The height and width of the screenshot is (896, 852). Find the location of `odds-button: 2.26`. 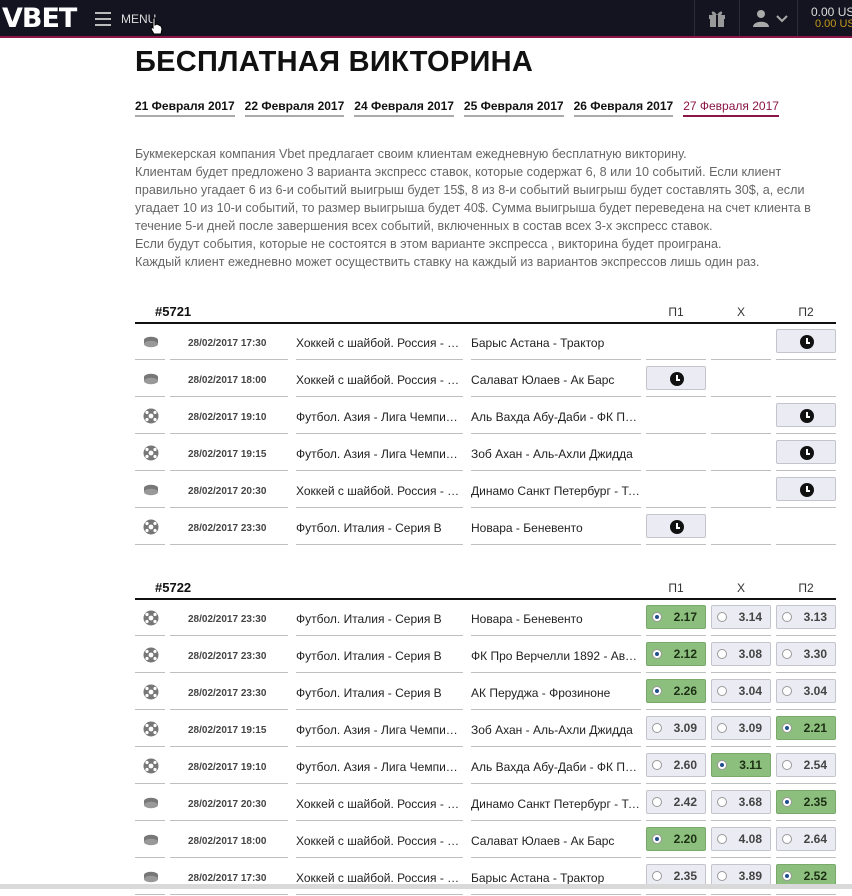

odds-button: 2.26 is located at coordinates (676, 691).